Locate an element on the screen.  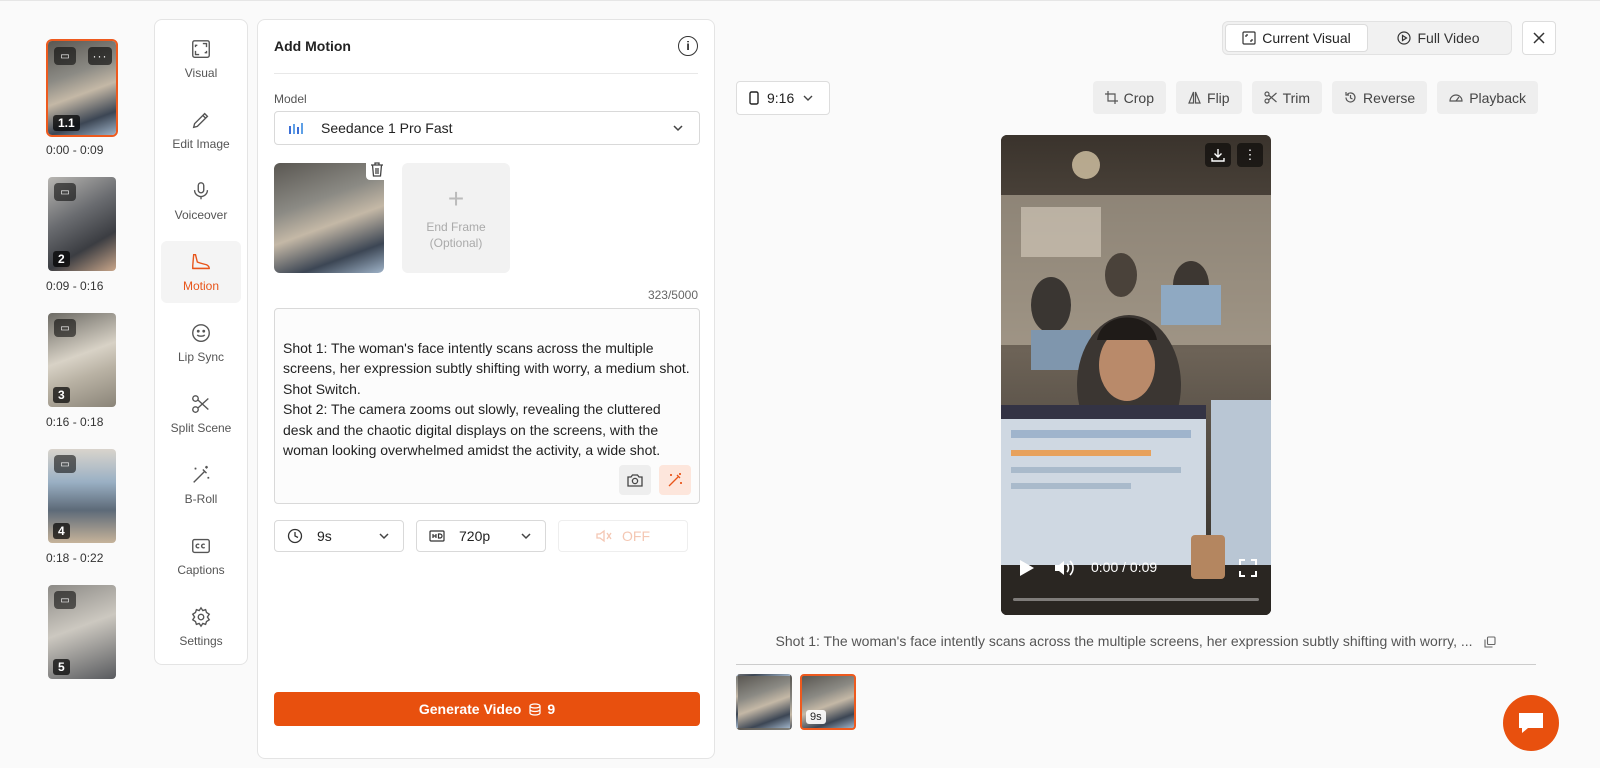
crop-button: Crop is located at coordinates (1129, 97).